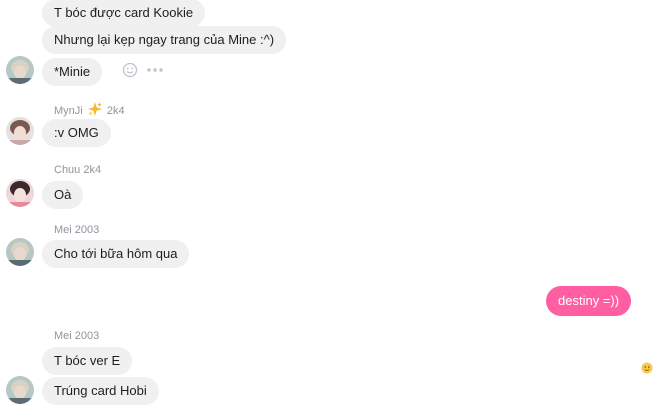 This screenshot has width=656, height=413. Describe the element at coordinates (155, 72) in the screenshot. I see `more-dots-icon` at that location.